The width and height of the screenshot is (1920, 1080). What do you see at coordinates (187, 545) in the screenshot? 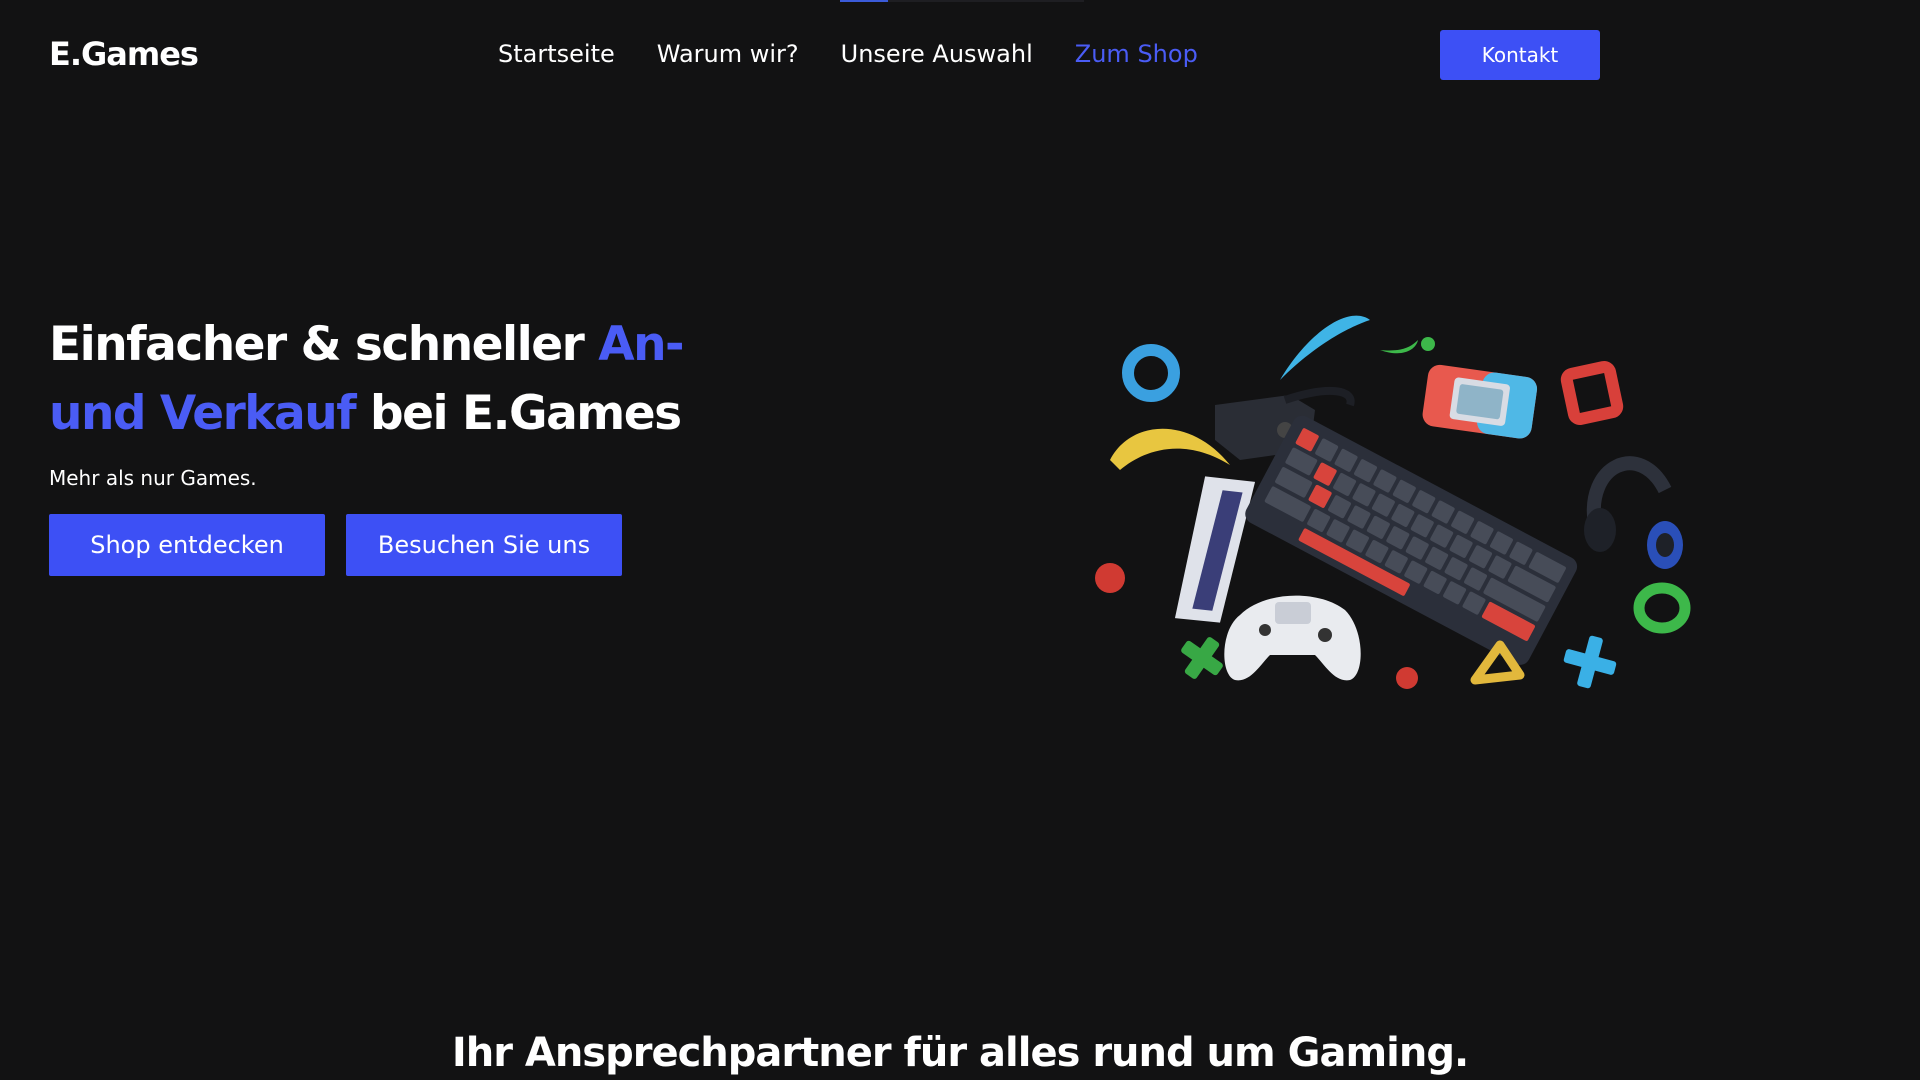
I see `shop-discover-button: Shop entdecken` at bounding box center [187, 545].